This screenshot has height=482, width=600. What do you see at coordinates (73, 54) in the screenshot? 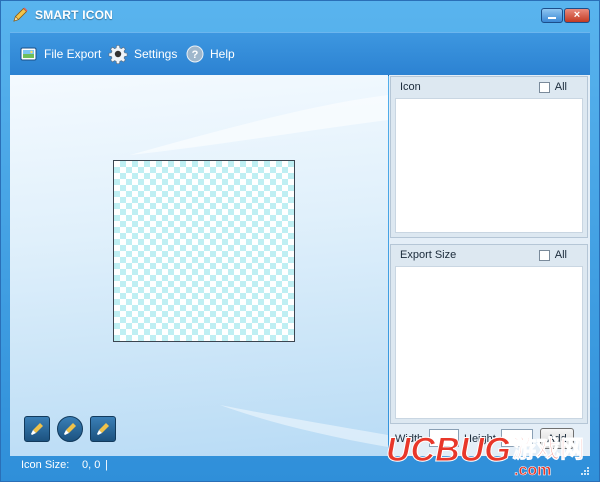
I see `file-export-label: File Export` at bounding box center [73, 54].